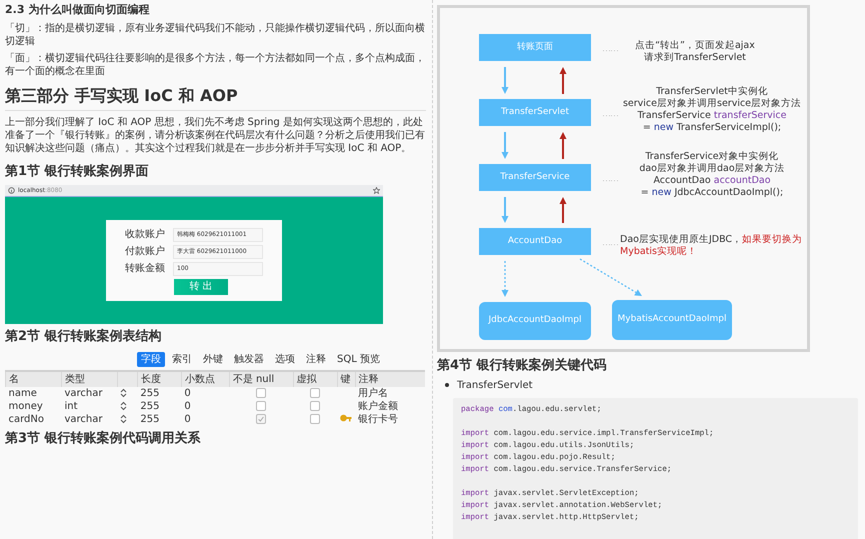 This screenshot has width=865, height=539. I want to click on section-title: 第3节 银行转账案例代码调用关系, so click(103, 439).